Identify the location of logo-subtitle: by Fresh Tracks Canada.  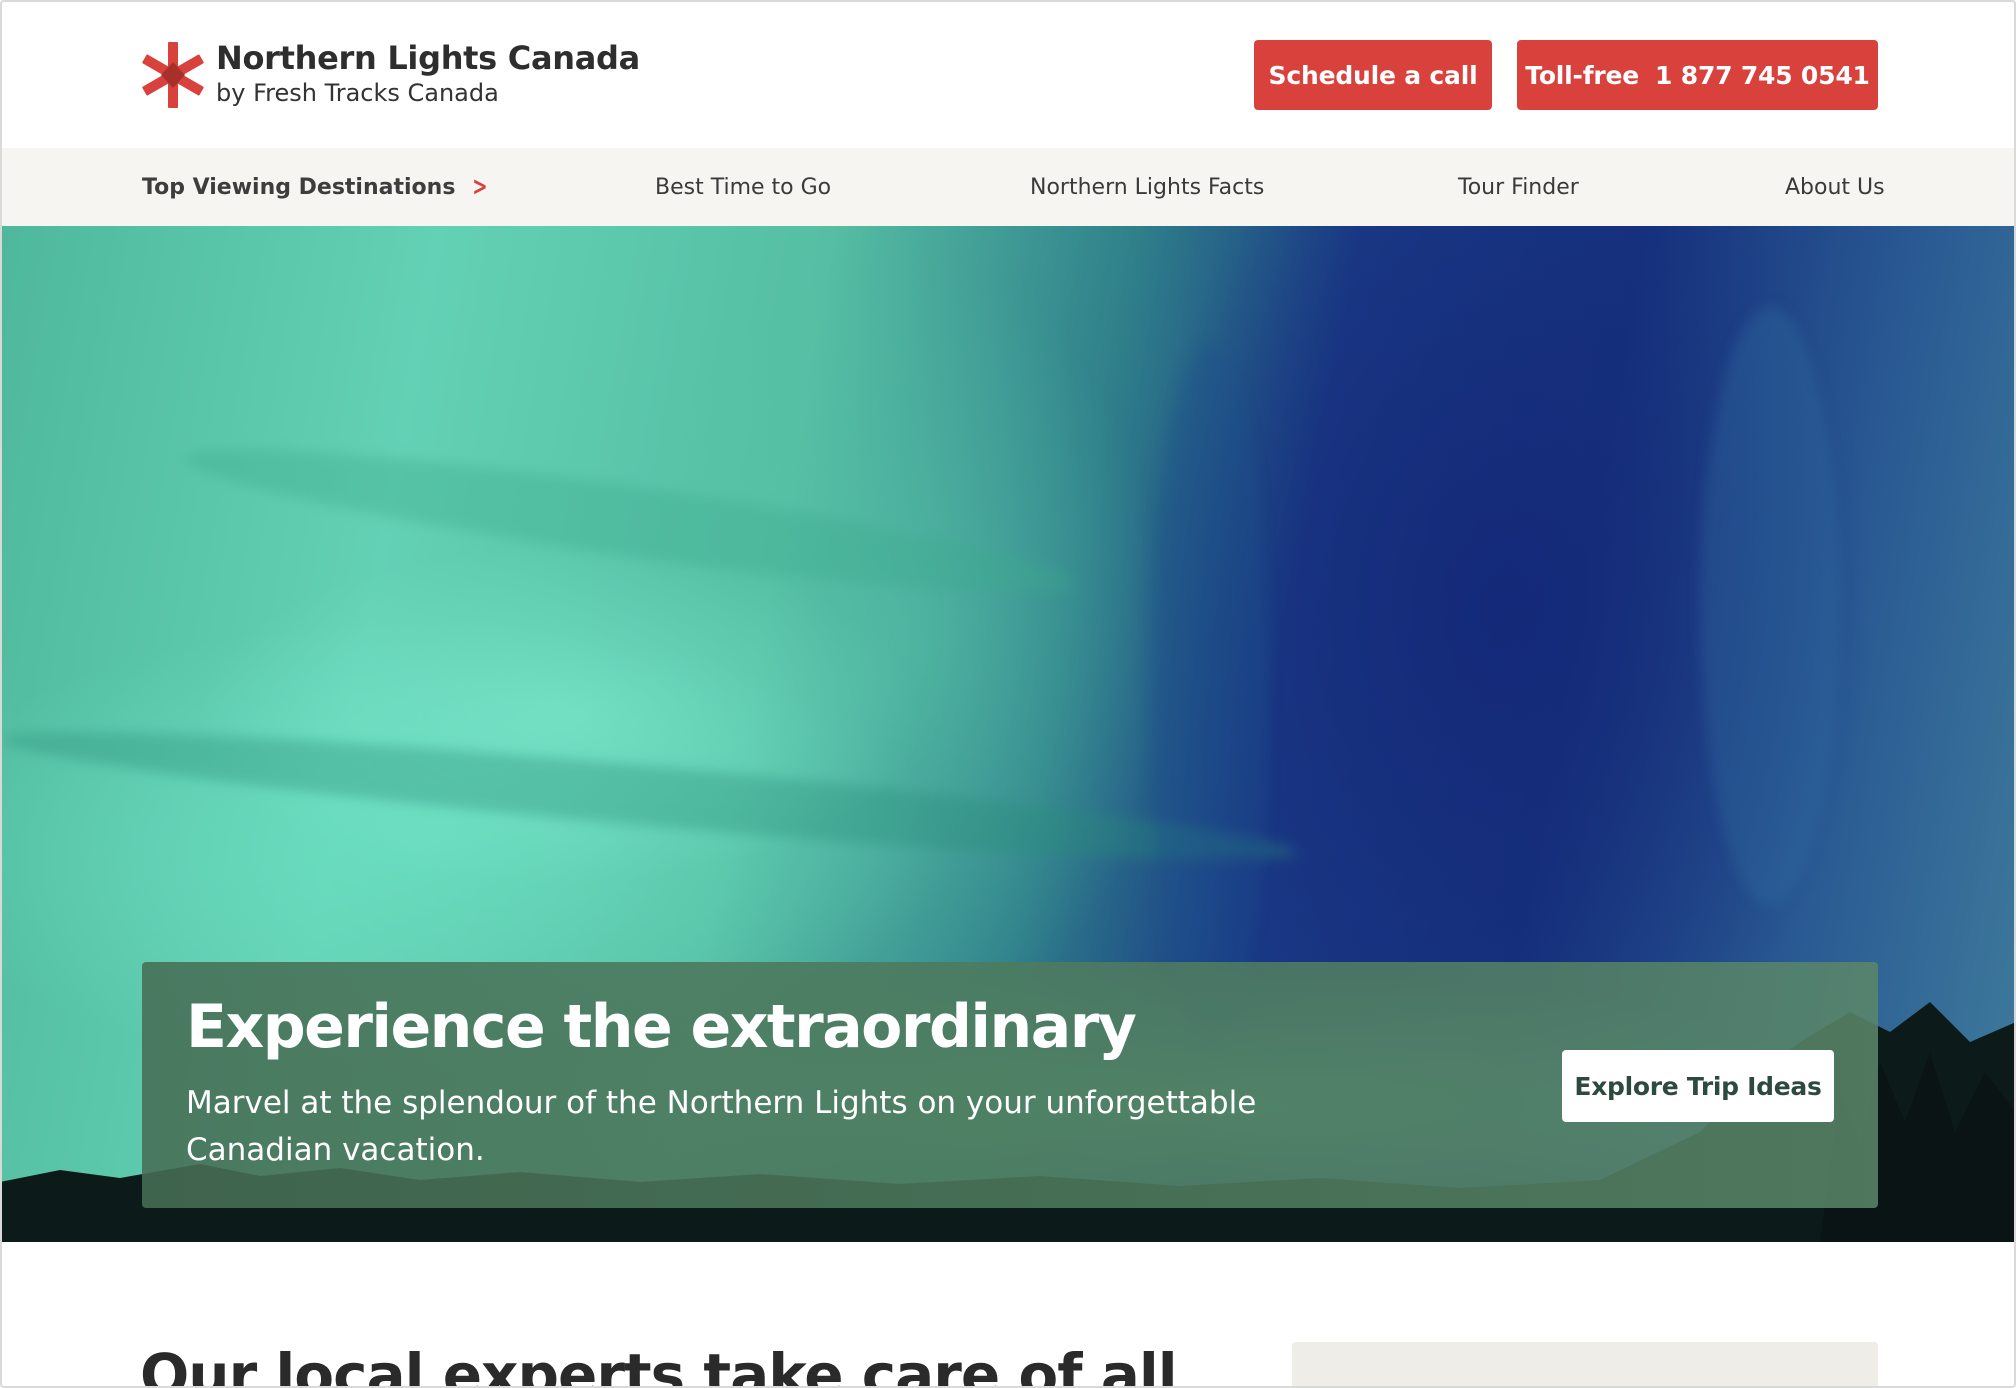
(357, 93).